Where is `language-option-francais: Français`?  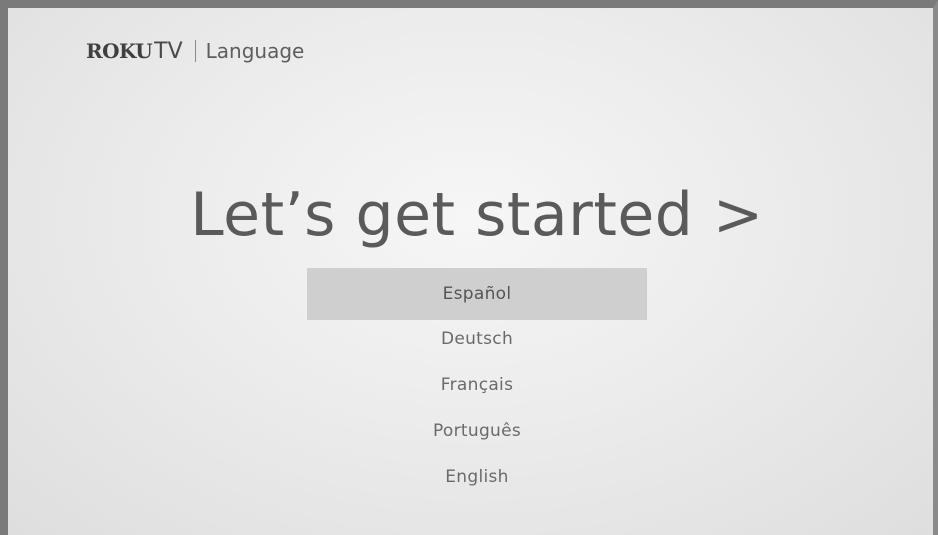 language-option-francais: Français is located at coordinates (477, 385).